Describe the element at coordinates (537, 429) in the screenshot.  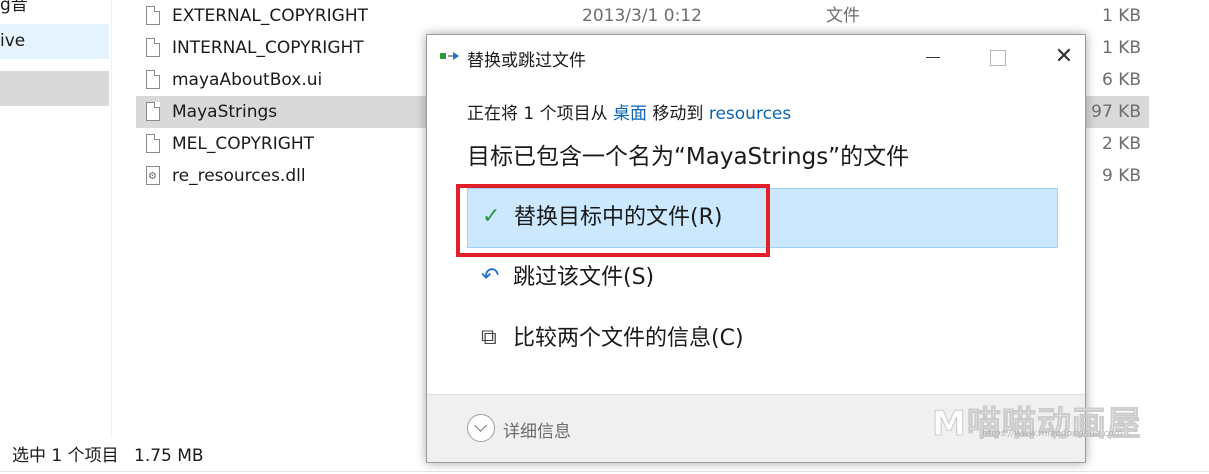
I see `more-details-toggle: 详细信息` at that location.